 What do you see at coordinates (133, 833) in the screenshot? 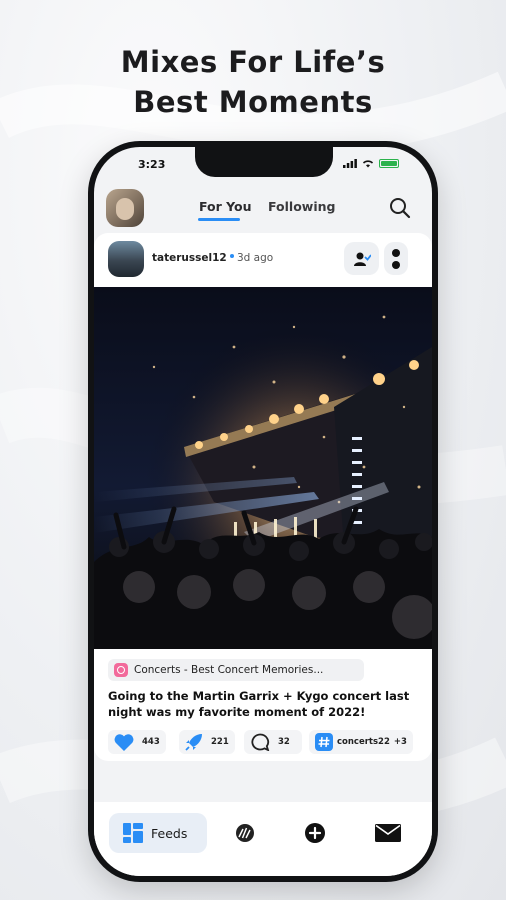
I see `feeds-icon` at bounding box center [133, 833].